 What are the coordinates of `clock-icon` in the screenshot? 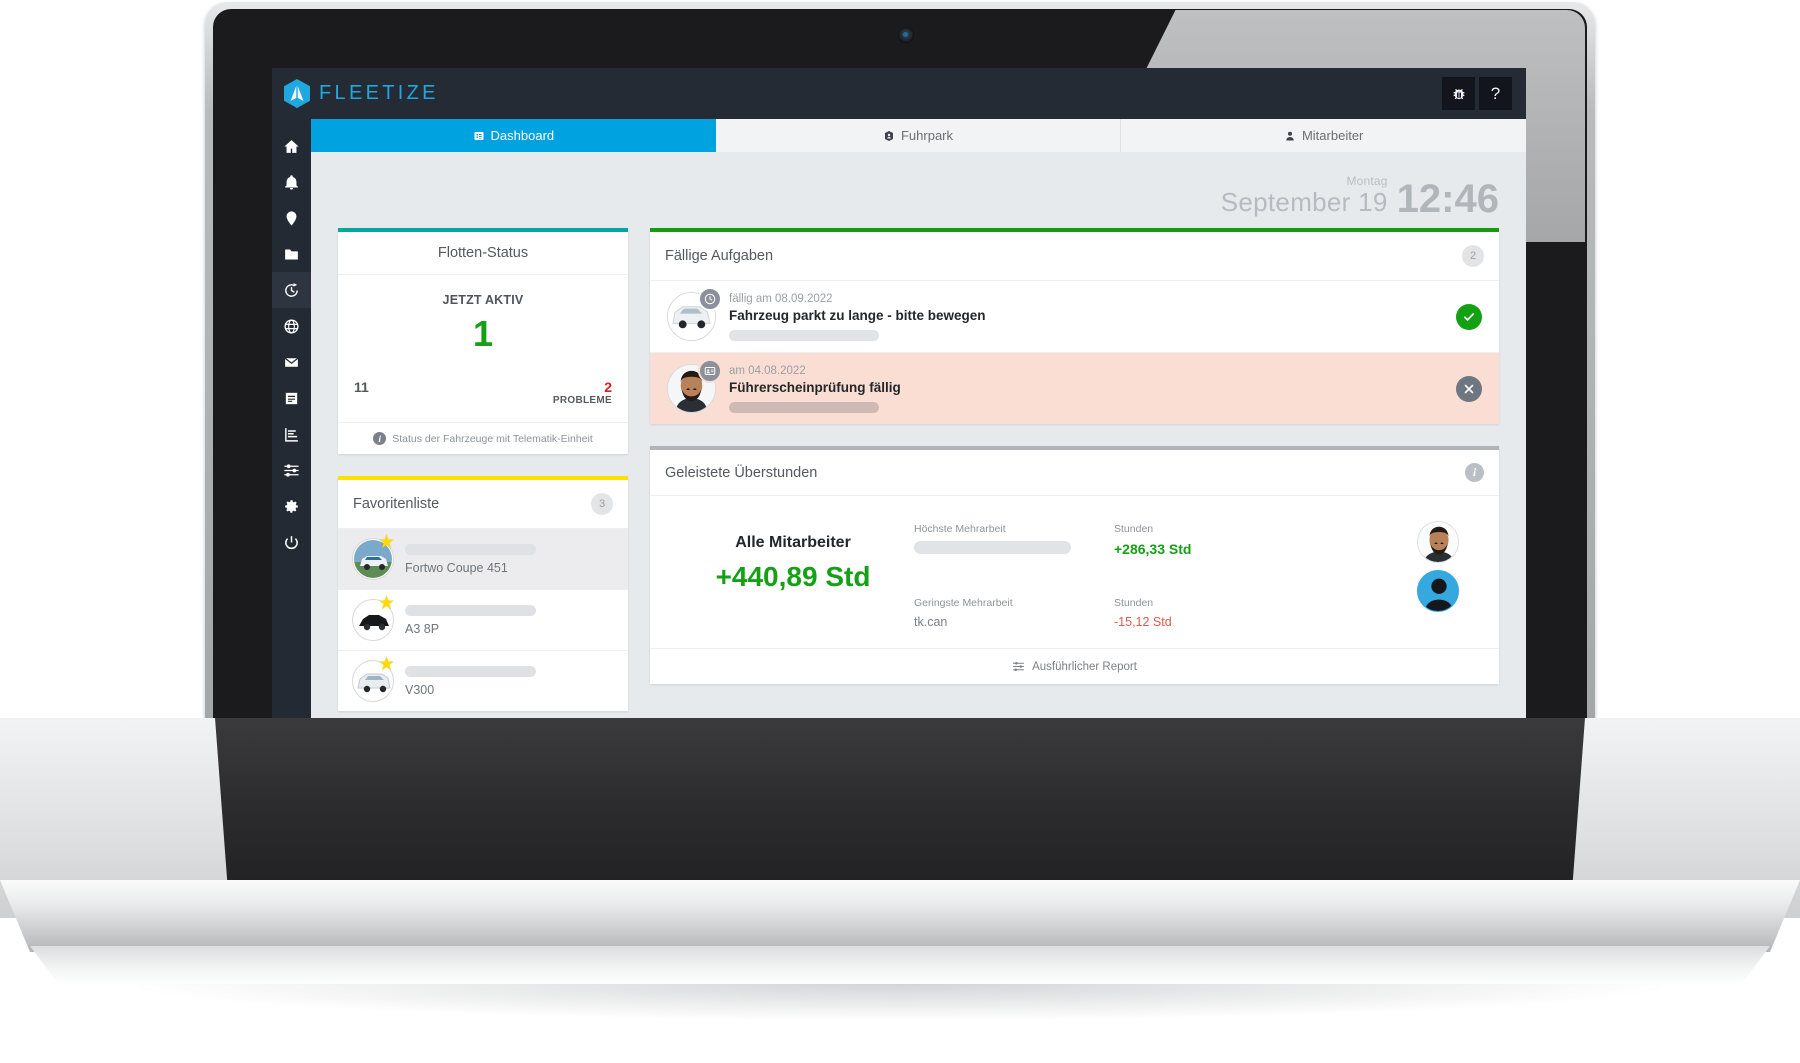 It's located at (710, 299).